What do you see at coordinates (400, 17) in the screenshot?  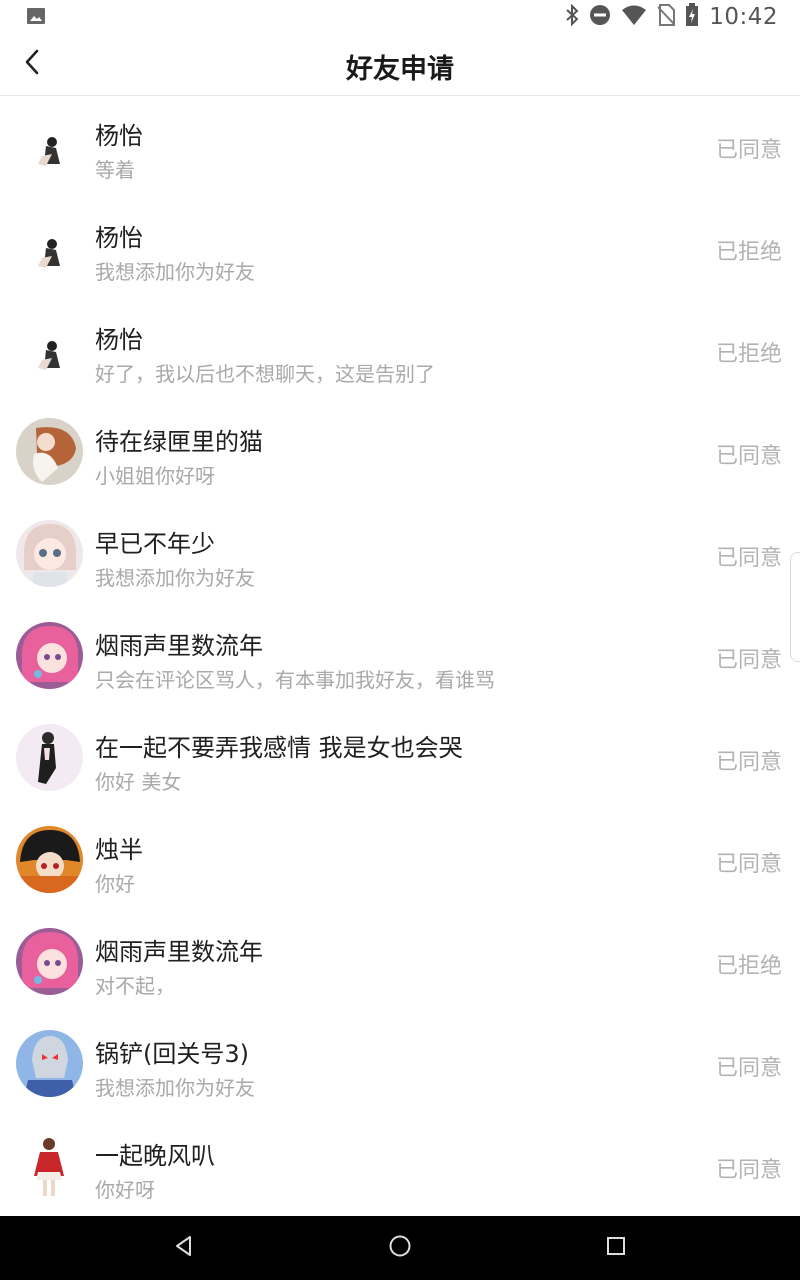 I see `status-bar: 10:42` at bounding box center [400, 17].